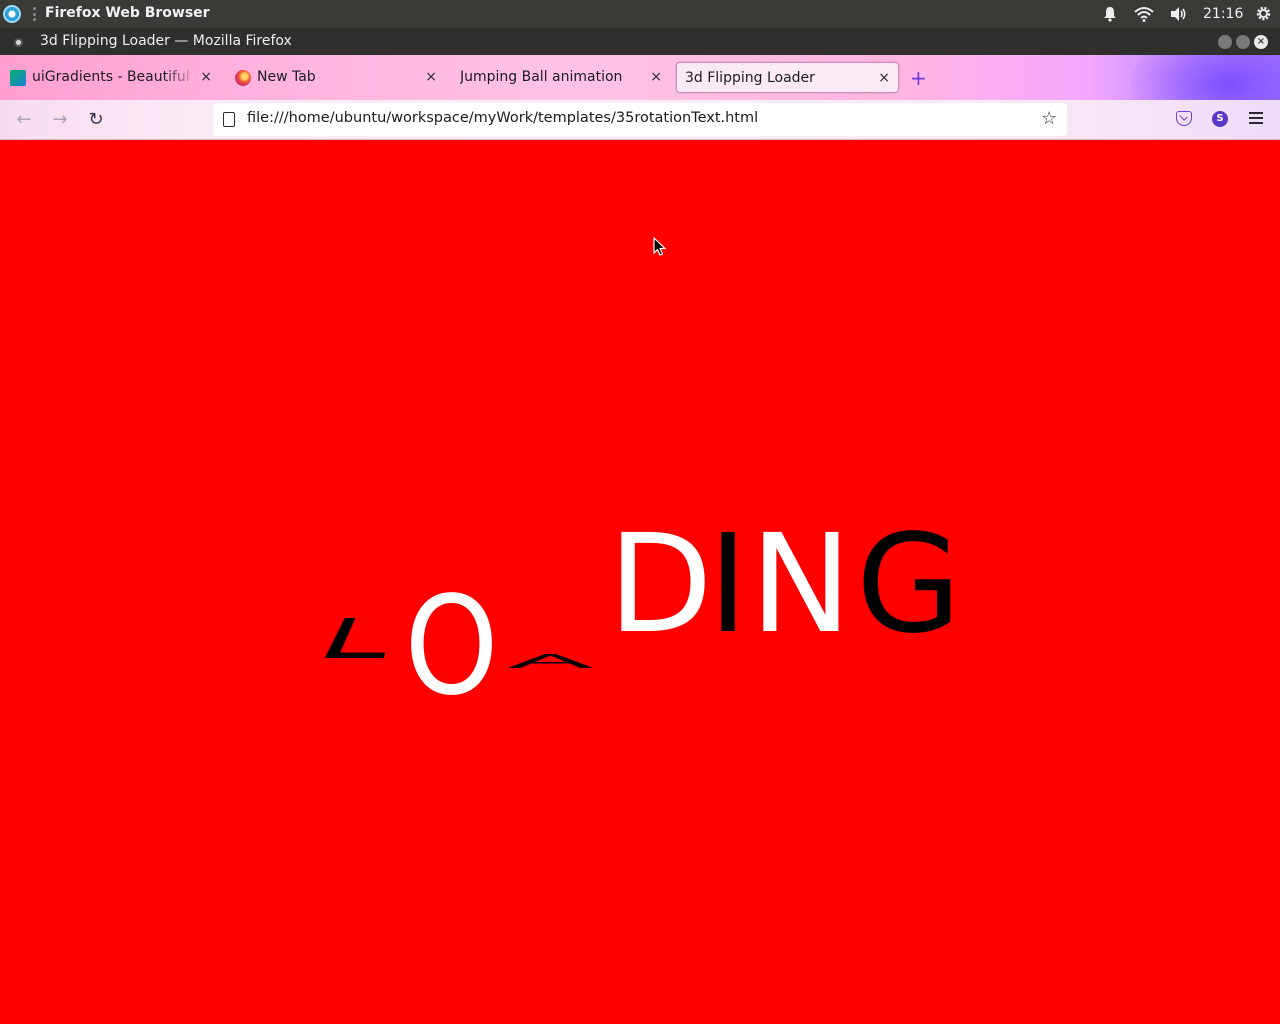 The height and width of the screenshot is (1024, 1280). What do you see at coordinates (728, 585) in the screenshot?
I see `loader-letter: I` at bounding box center [728, 585].